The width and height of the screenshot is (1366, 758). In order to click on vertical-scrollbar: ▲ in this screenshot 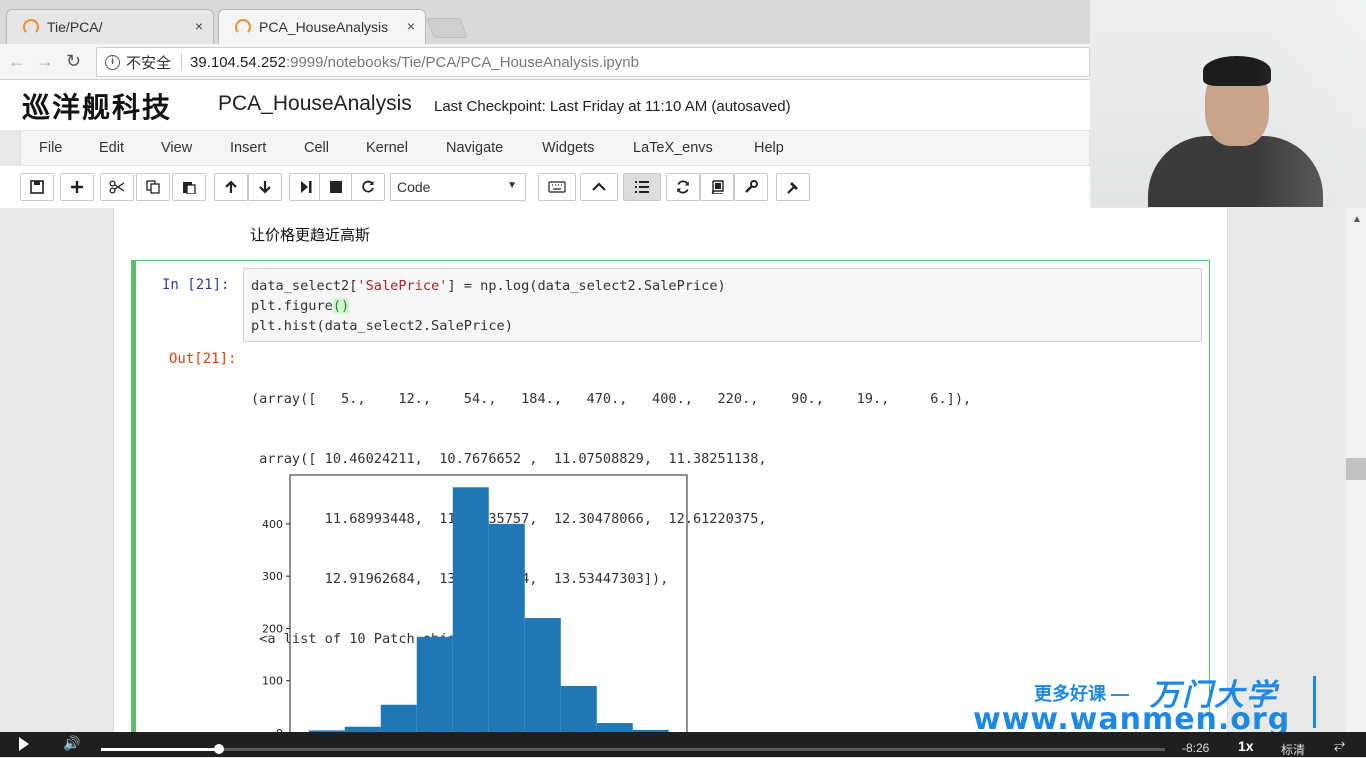, I will do `click(1356, 470)`.